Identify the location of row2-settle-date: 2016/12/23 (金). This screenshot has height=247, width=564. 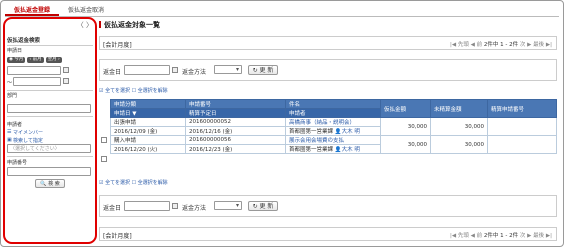
(235, 149).